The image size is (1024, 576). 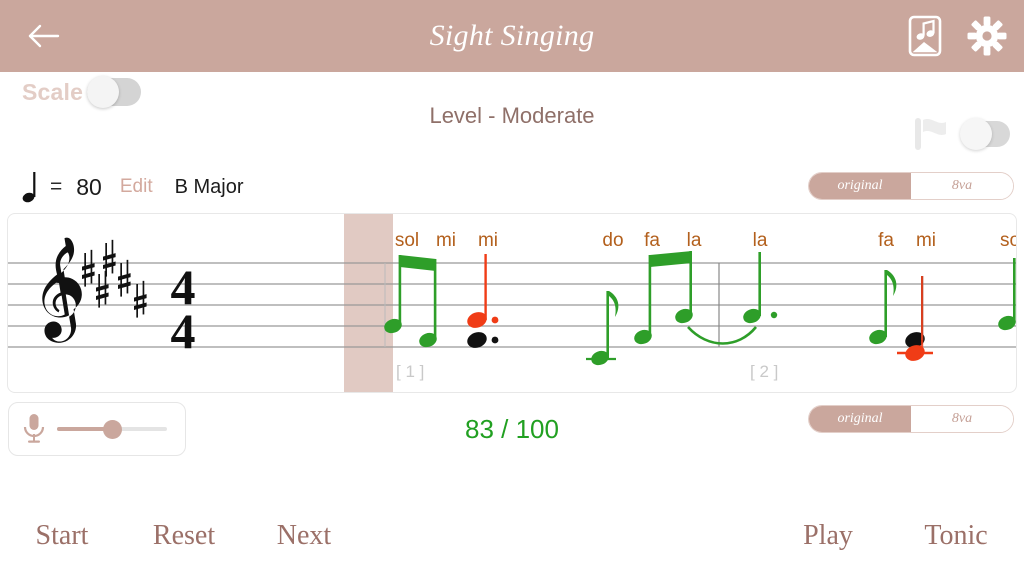 What do you see at coordinates (1007, 240) in the screenshot?
I see `solfege-label: so` at bounding box center [1007, 240].